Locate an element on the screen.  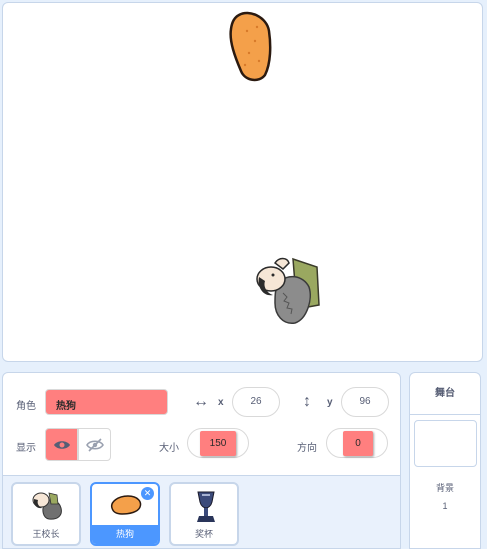
y-input: 96 is located at coordinates (365, 402).